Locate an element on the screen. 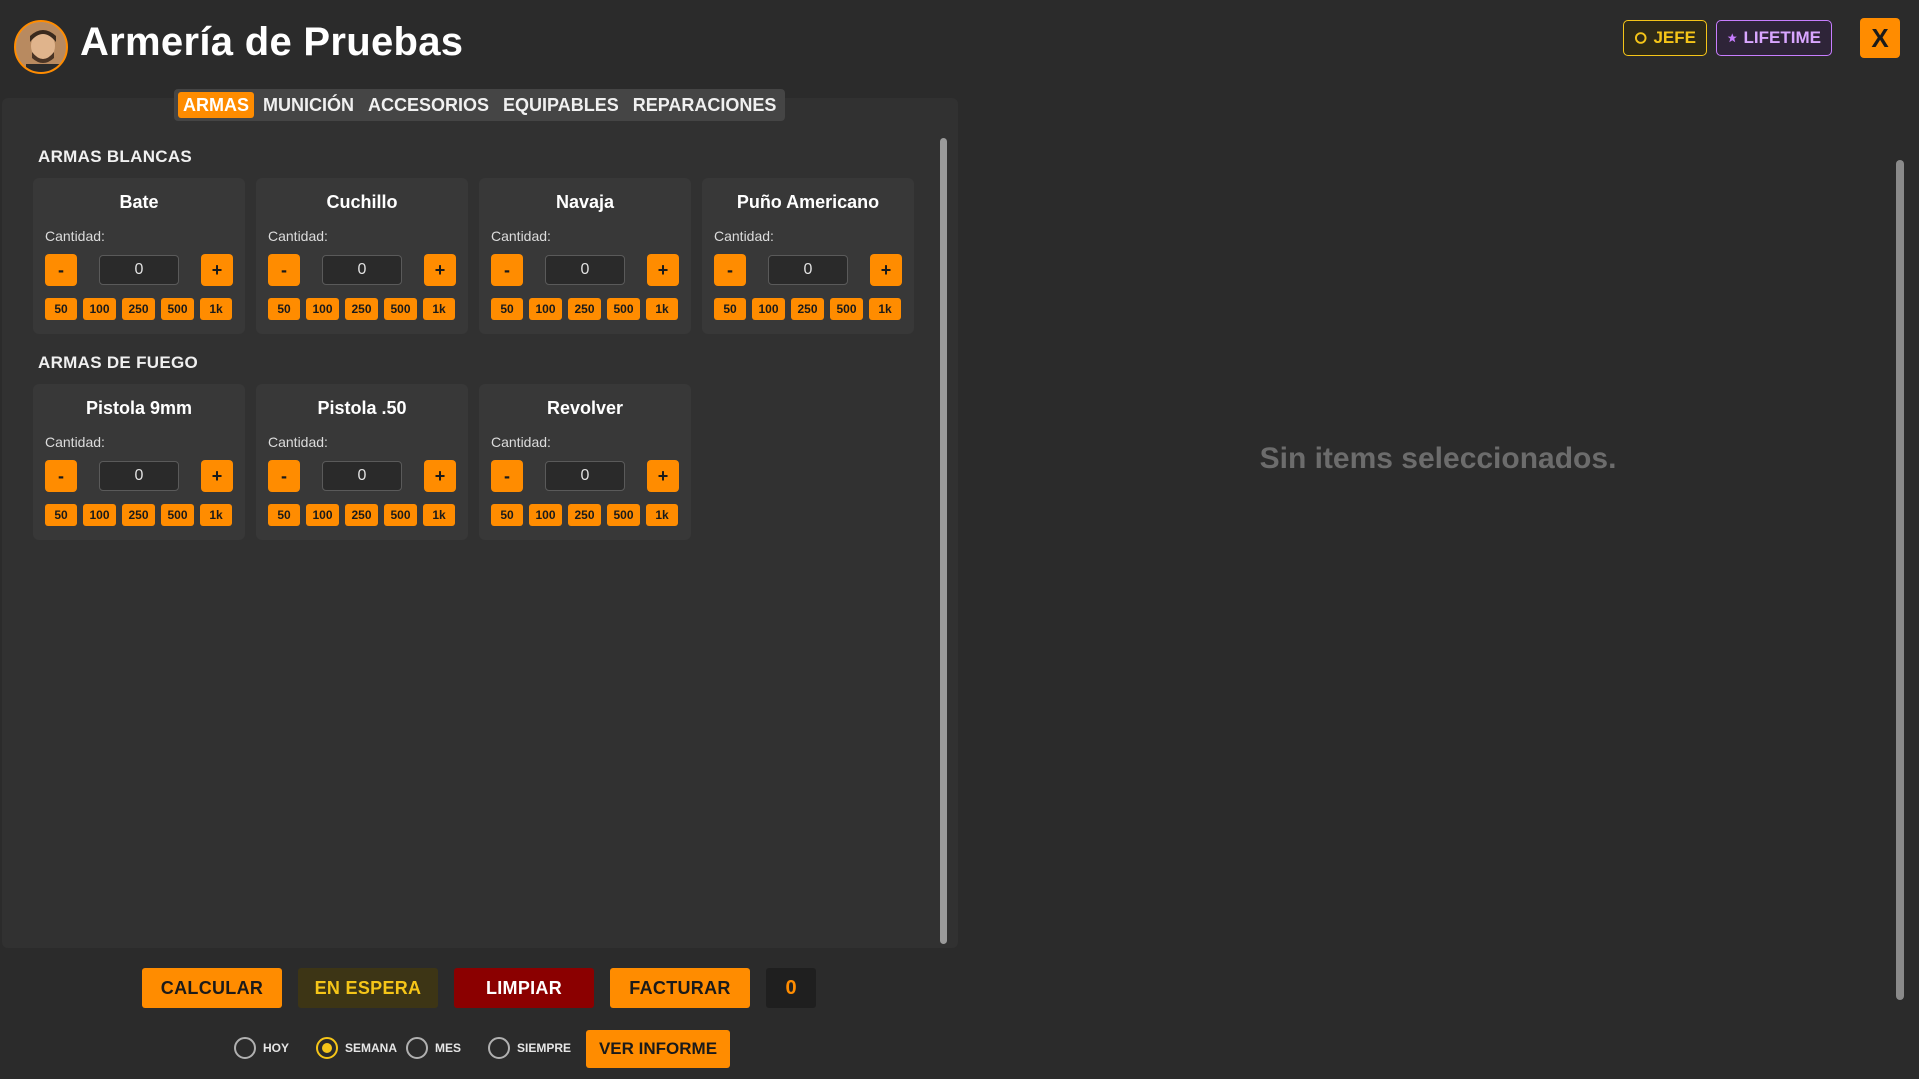 The width and height of the screenshot is (1919, 1079). radio-label: MES is located at coordinates (448, 1048).